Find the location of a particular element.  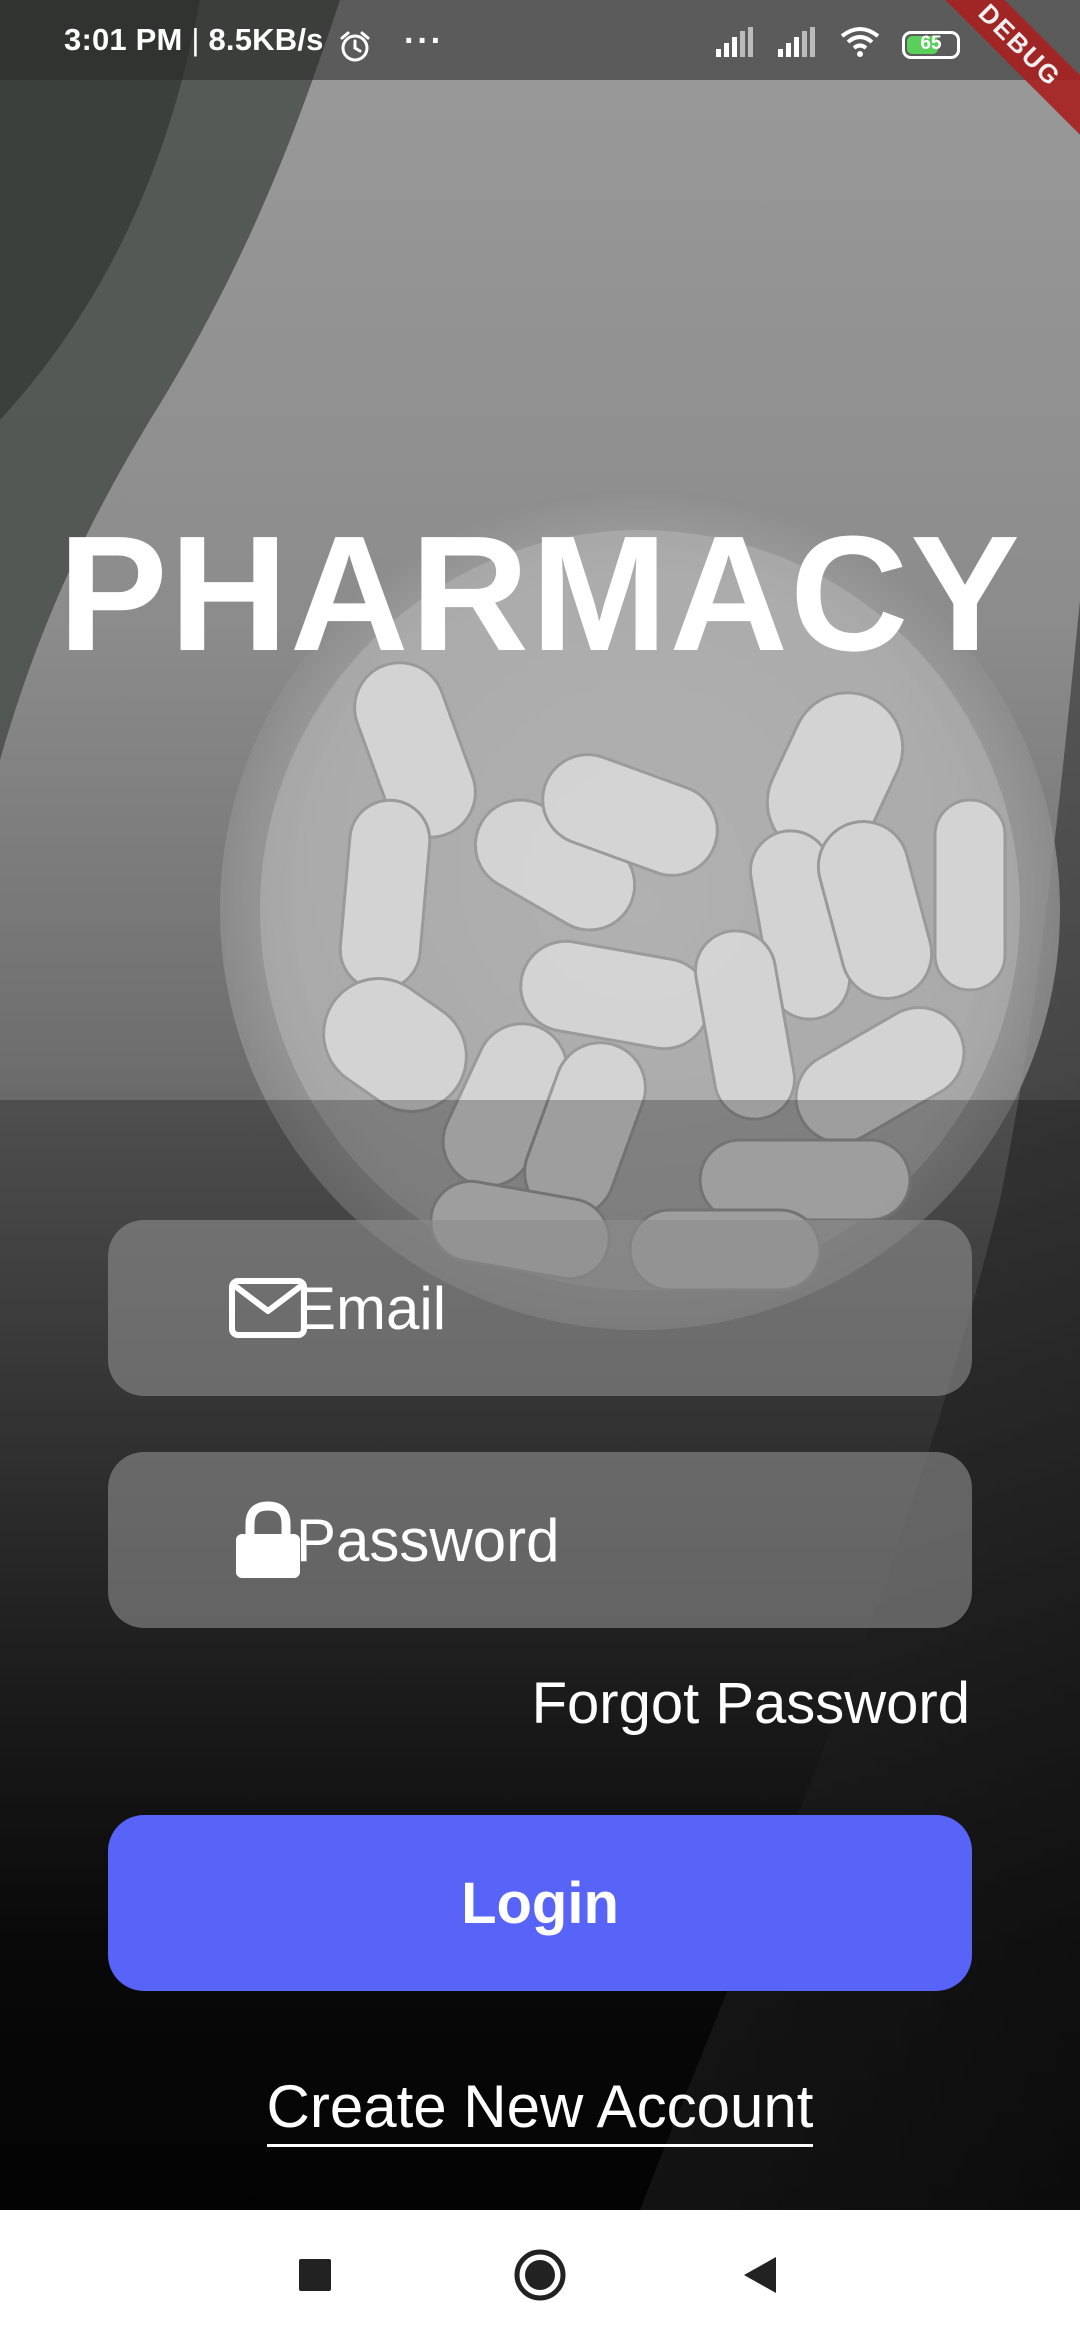

status-bar: 3:01 PM | 8.5KB/s ··· 65 DEBUG is located at coordinates (540, 69).